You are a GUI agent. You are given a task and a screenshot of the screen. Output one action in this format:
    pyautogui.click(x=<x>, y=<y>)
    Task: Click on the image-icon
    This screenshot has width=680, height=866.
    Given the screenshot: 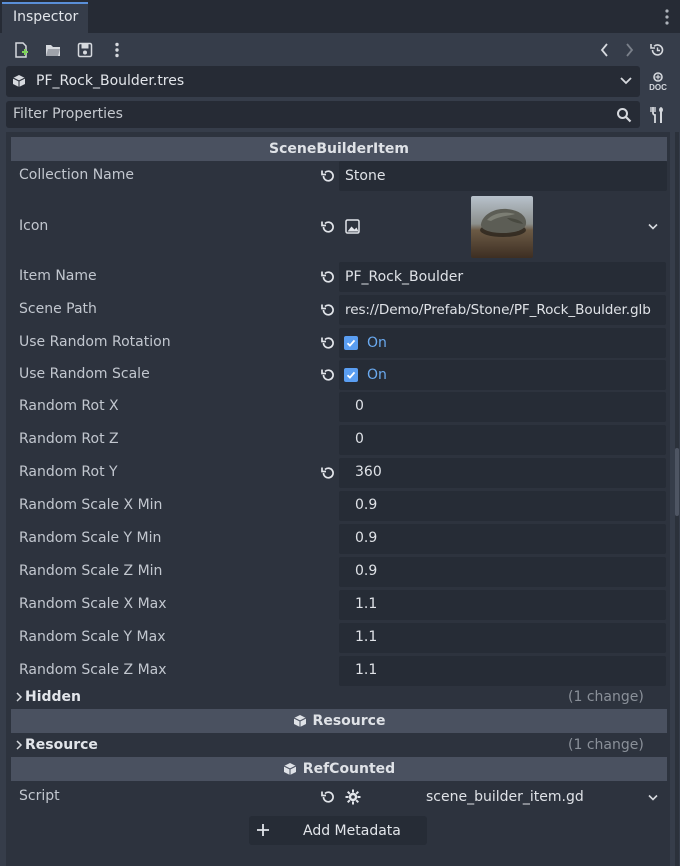 What is the action you would take?
    pyautogui.click(x=352, y=226)
    